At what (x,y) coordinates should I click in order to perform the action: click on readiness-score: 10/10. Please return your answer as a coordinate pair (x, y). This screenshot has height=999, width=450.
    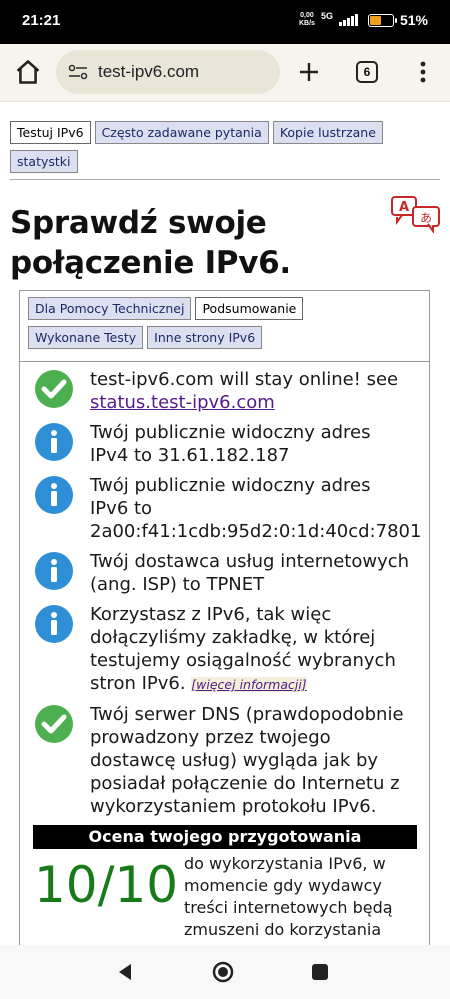
    Looking at the image, I should click on (106, 885).